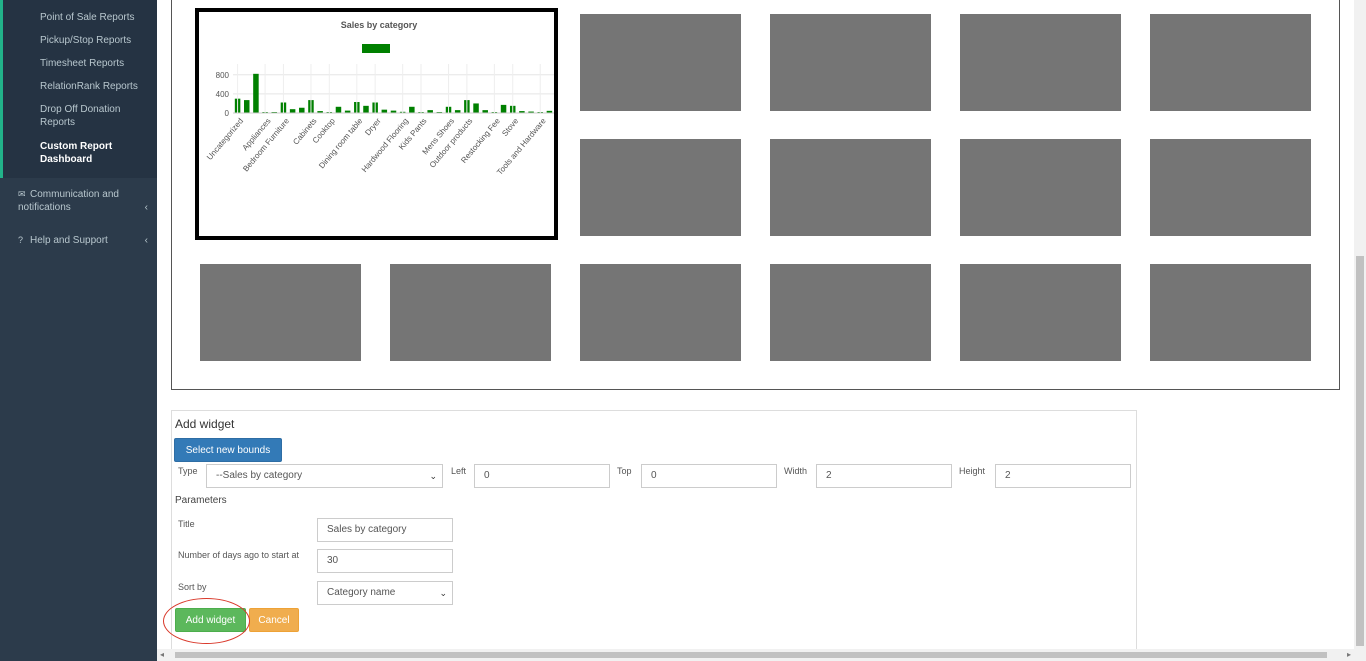 Image resolution: width=1366 pixels, height=661 pixels. What do you see at coordinates (68, 201) in the screenshot?
I see `sidebar-item-label: Communication and notifications` at bounding box center [68, 201].